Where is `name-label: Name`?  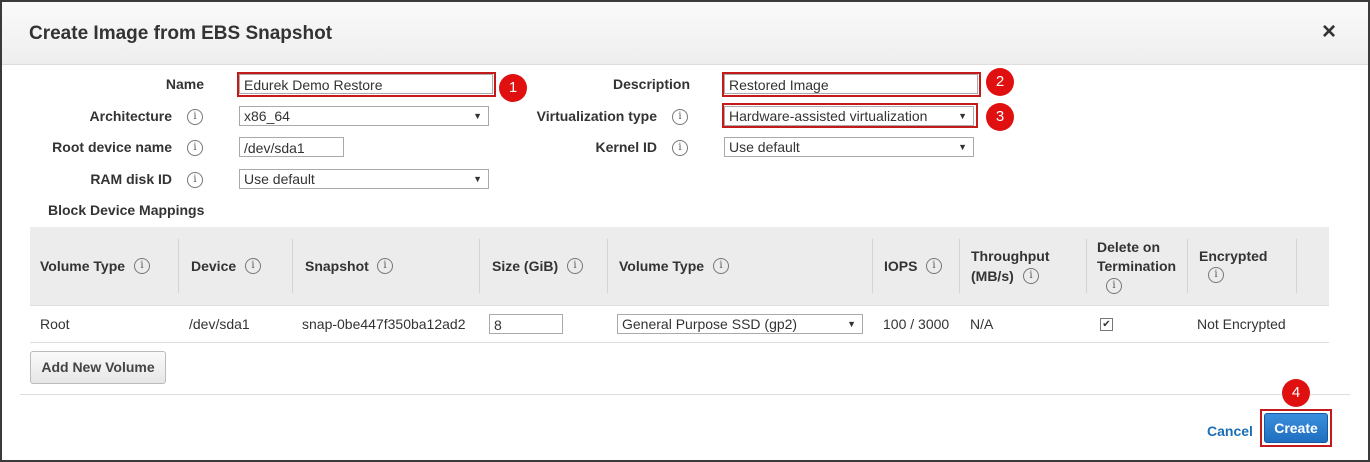 name-label: Name is located at coordinates (184, 84).